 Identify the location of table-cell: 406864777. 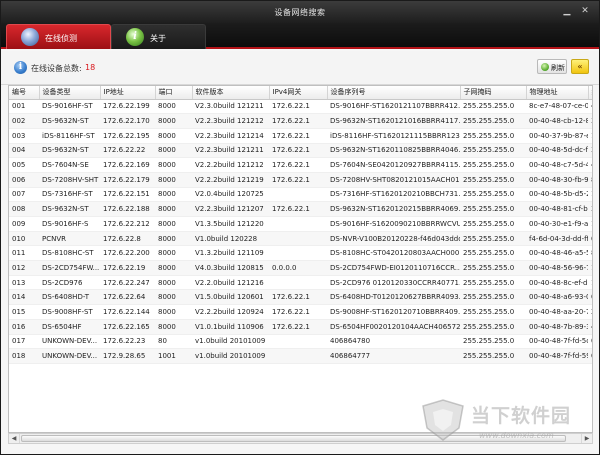
(393, 356).